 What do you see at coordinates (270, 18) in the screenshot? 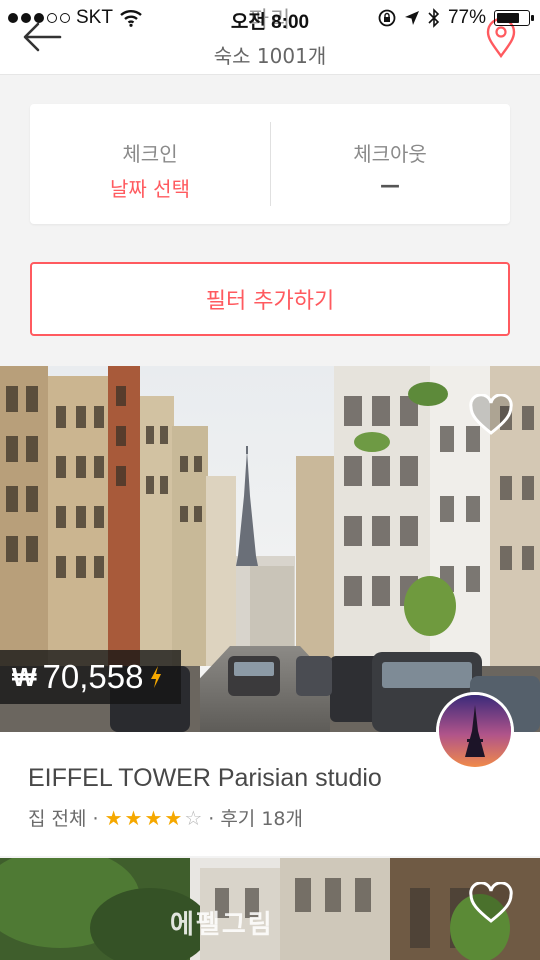
I see `status-bar: SKT 오전 8:00 77%` at bounding box center [270, 18].